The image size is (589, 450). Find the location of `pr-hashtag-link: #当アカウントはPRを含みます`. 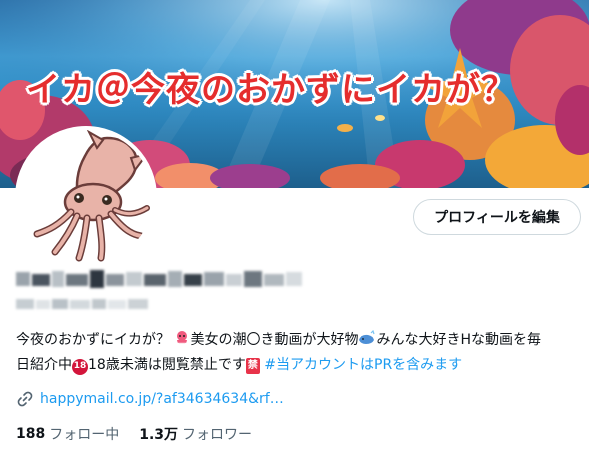

pr-hashtag-link: #当アカウントはPRを含みます is located at coordinates (363, 365).